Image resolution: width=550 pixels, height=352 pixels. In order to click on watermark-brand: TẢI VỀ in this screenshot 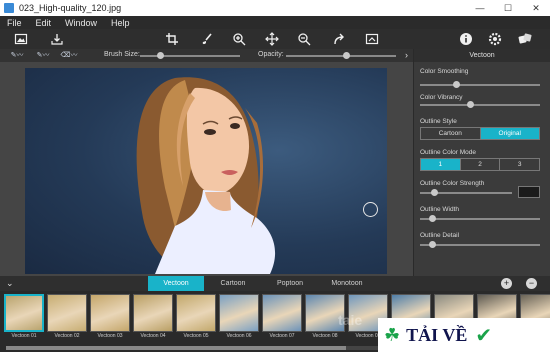, I will do `click(437, 334)`.